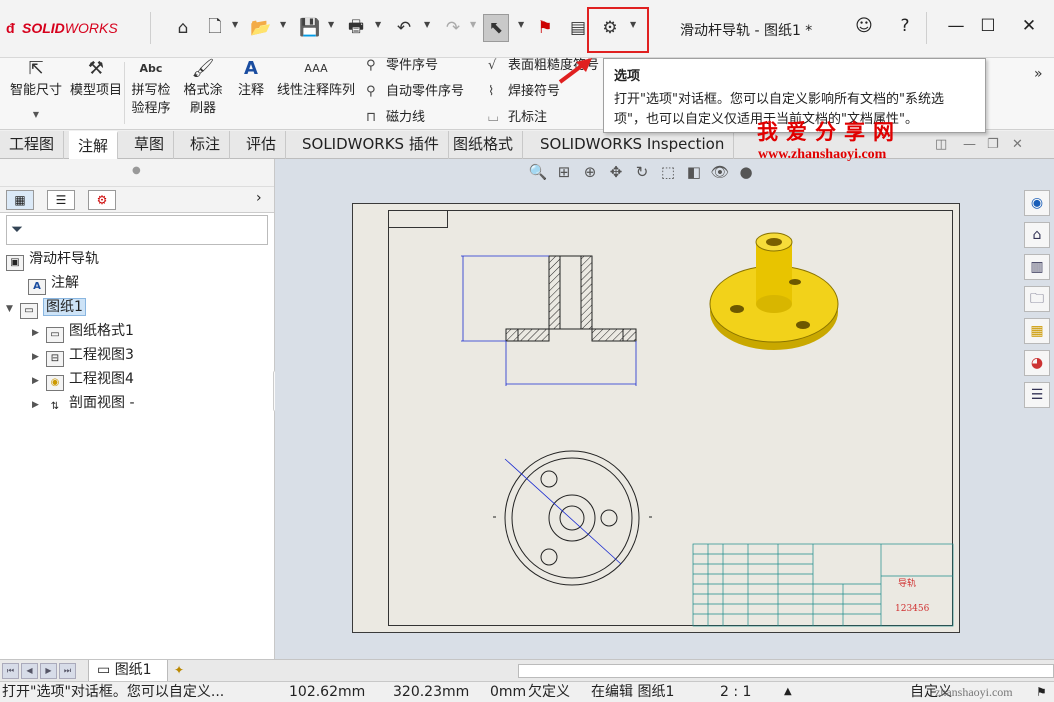 This screenshot has height=702, width=1054. Describe the element at coordinates (1037, 363) in the screenshot. I see `appearances-icon: ◕` at that location.